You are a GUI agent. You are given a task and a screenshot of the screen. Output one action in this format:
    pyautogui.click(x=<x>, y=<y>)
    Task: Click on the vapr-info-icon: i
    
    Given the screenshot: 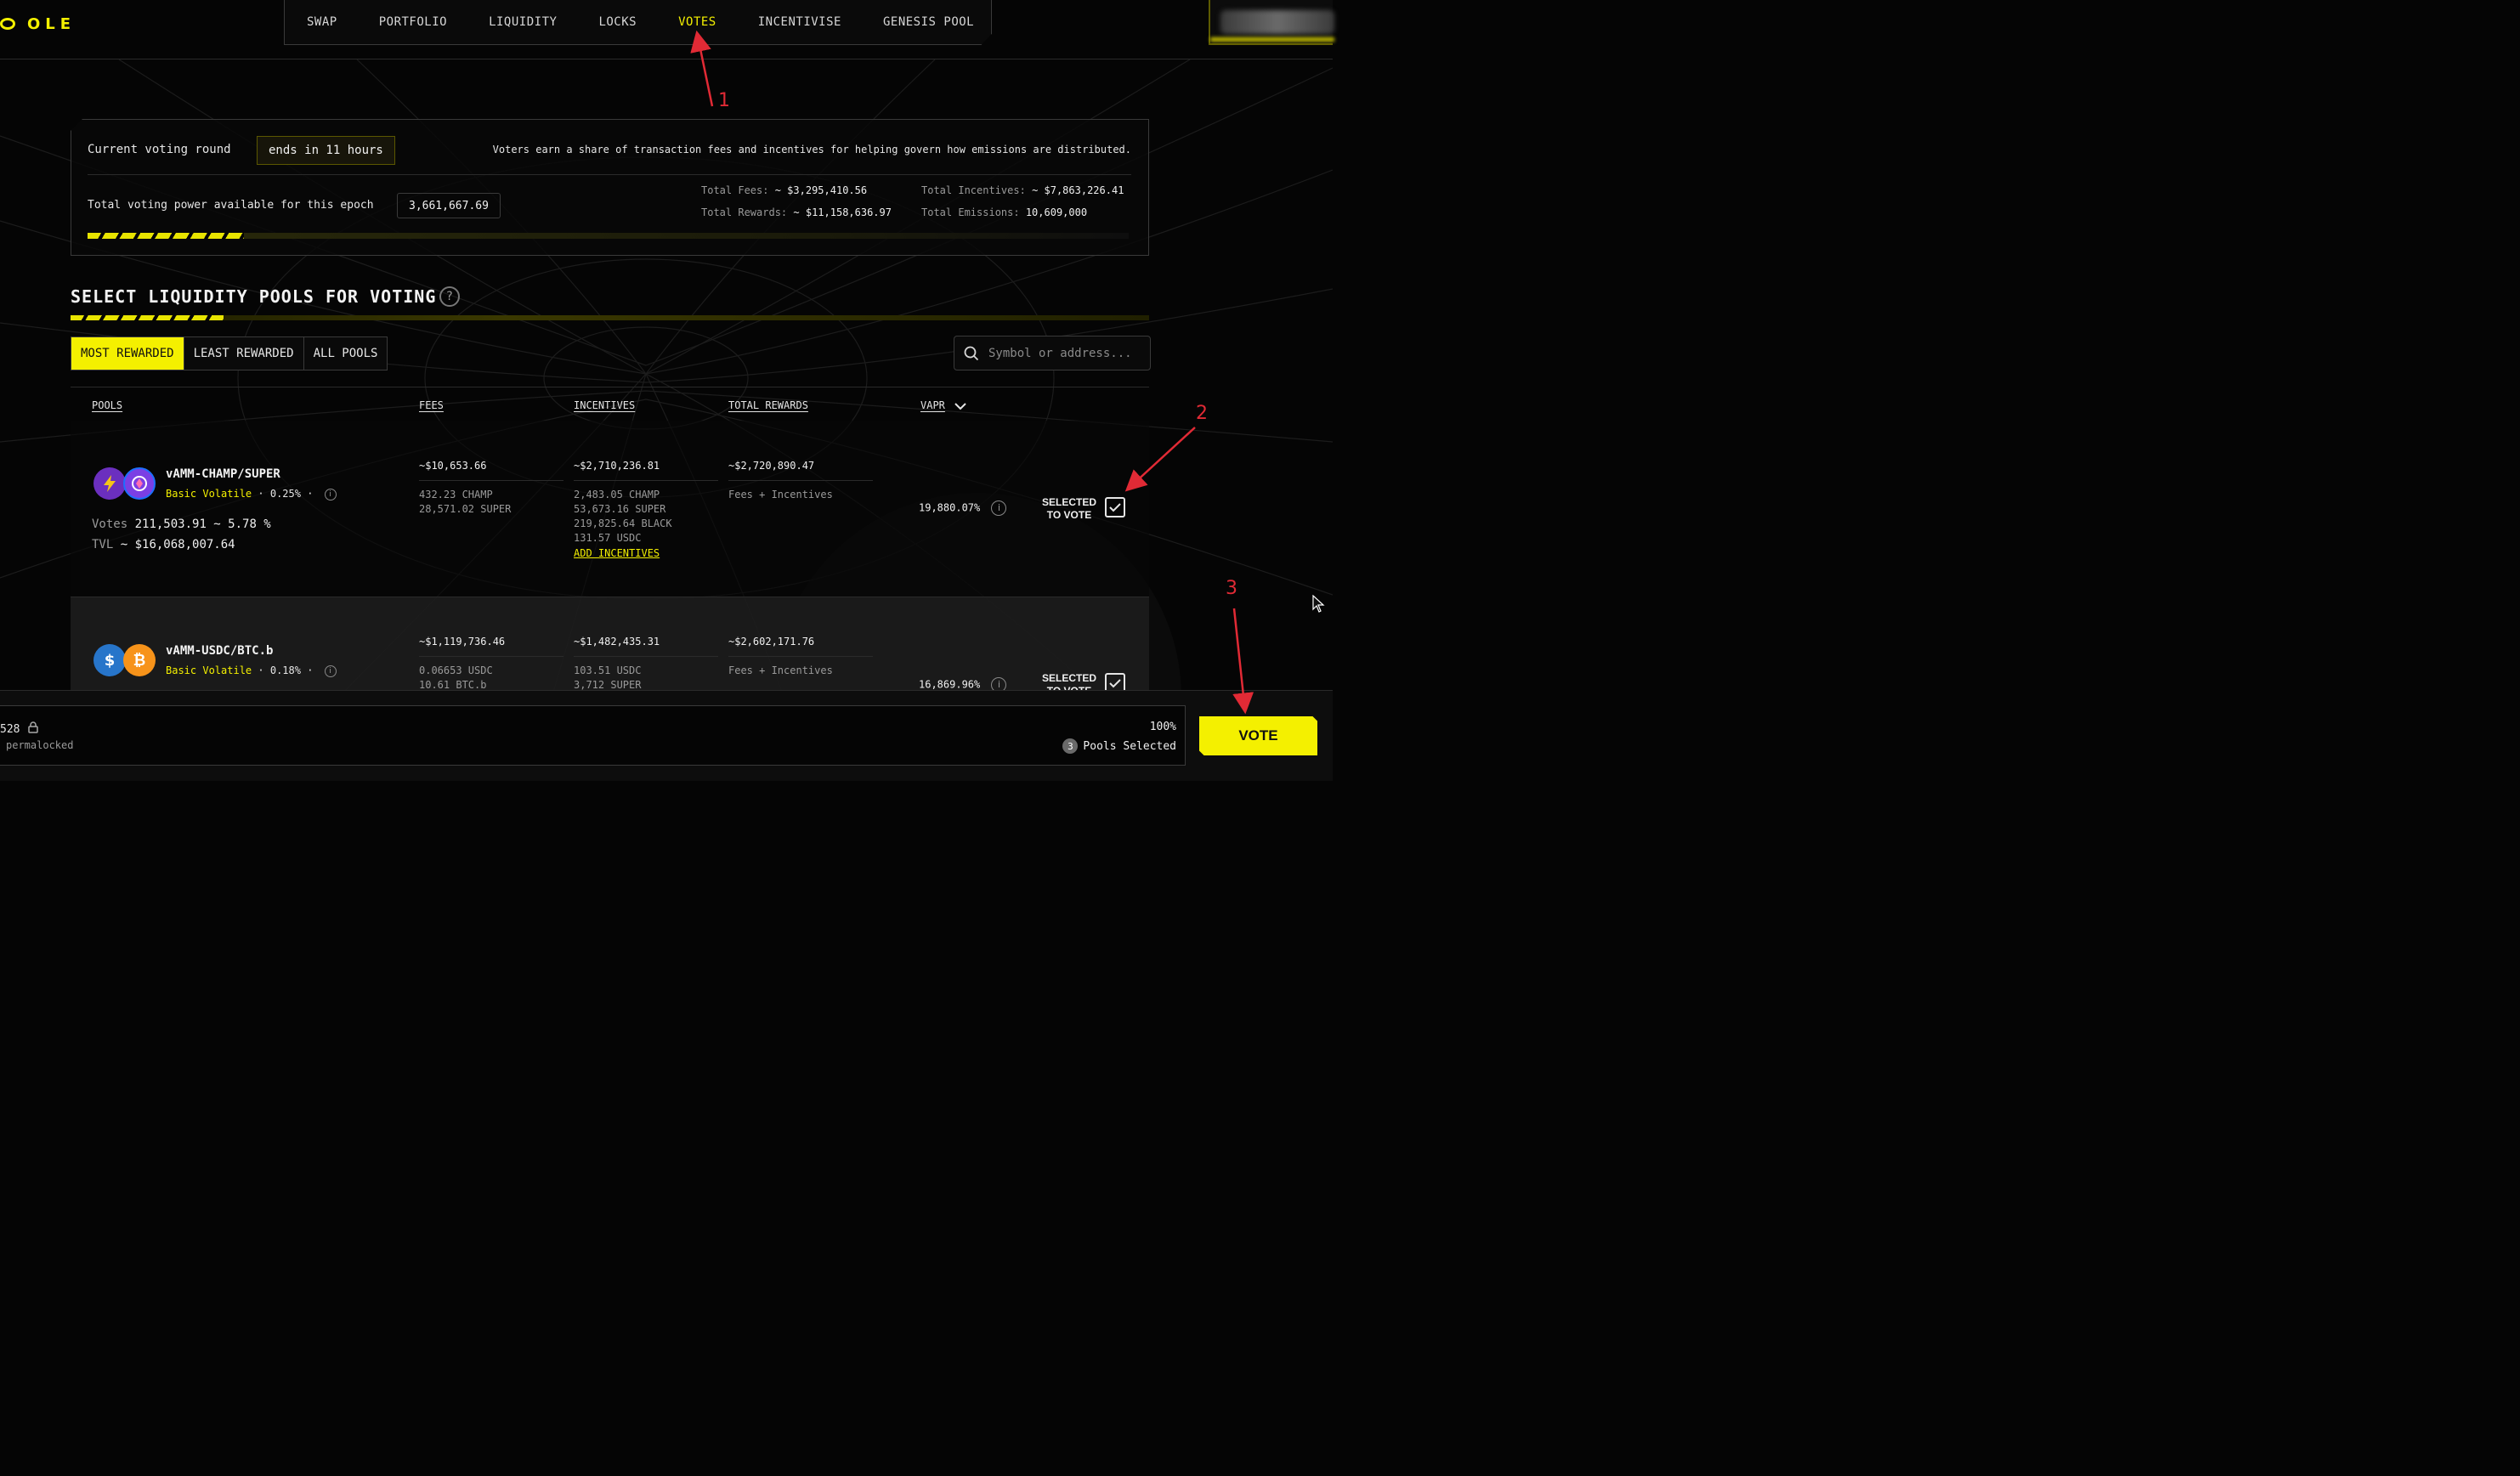 What is the action you would take?
    pyautogui.click(x=999, y=508)
    